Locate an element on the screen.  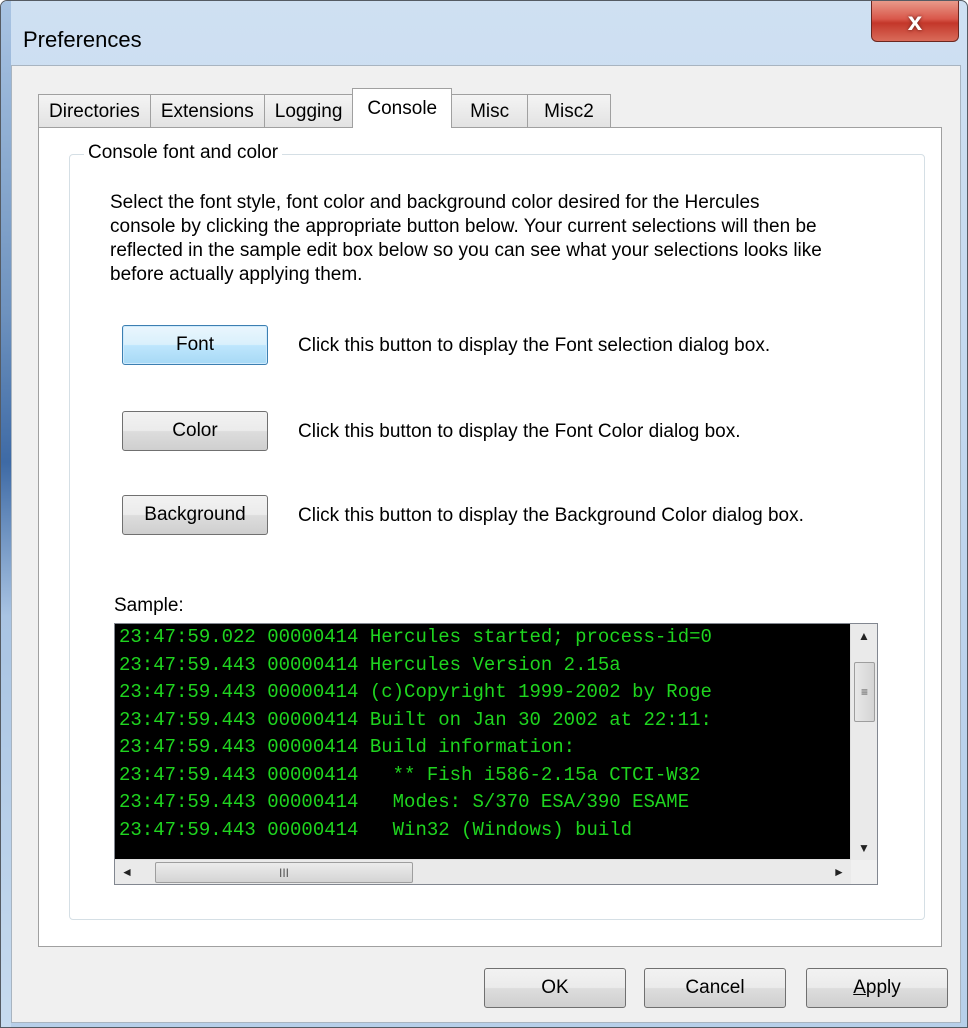
grip-icon: ≡ is located at coordinates (864, 692).